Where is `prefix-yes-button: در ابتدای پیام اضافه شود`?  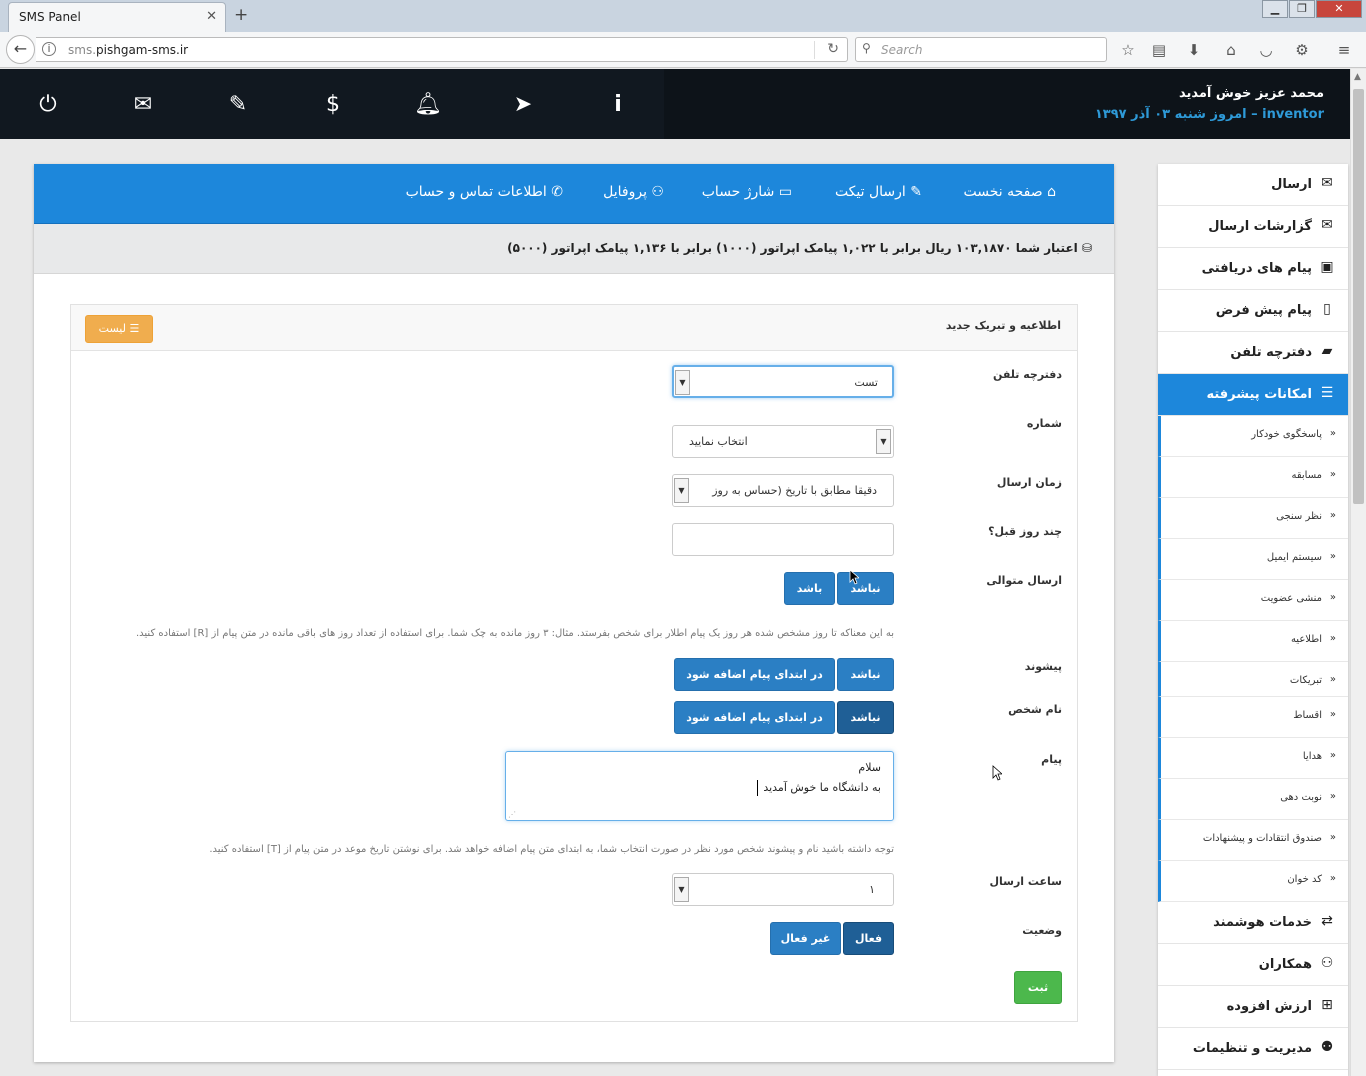 prefix-yes-button: در ابتدای پیام اضافه شود is located at coordinates (754, 674).